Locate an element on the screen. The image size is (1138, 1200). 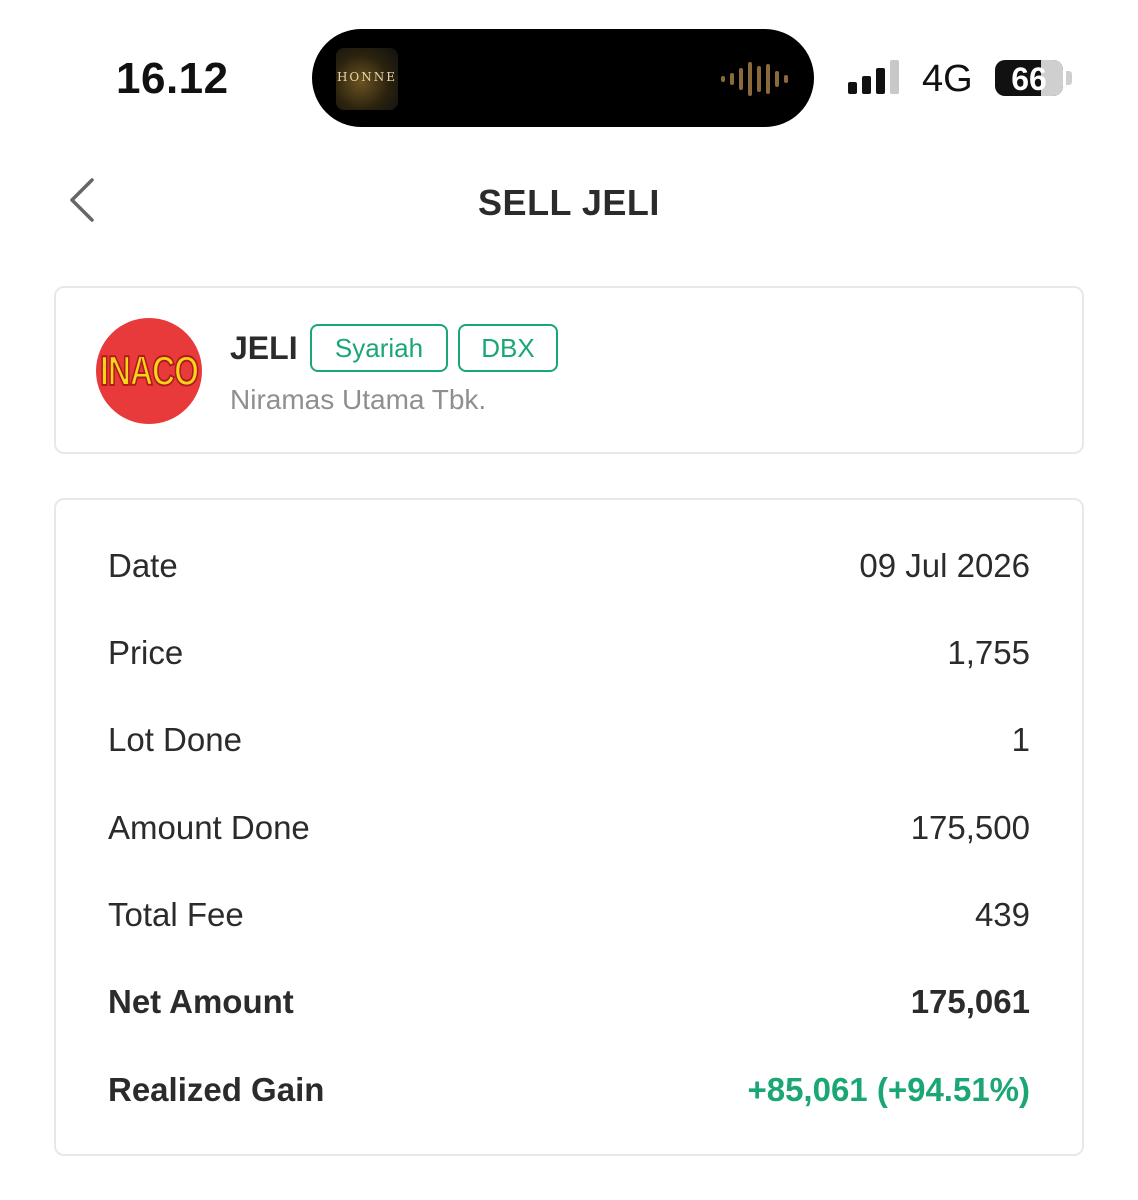
album-art-text: HONNE is located at coordinates (367, 77).